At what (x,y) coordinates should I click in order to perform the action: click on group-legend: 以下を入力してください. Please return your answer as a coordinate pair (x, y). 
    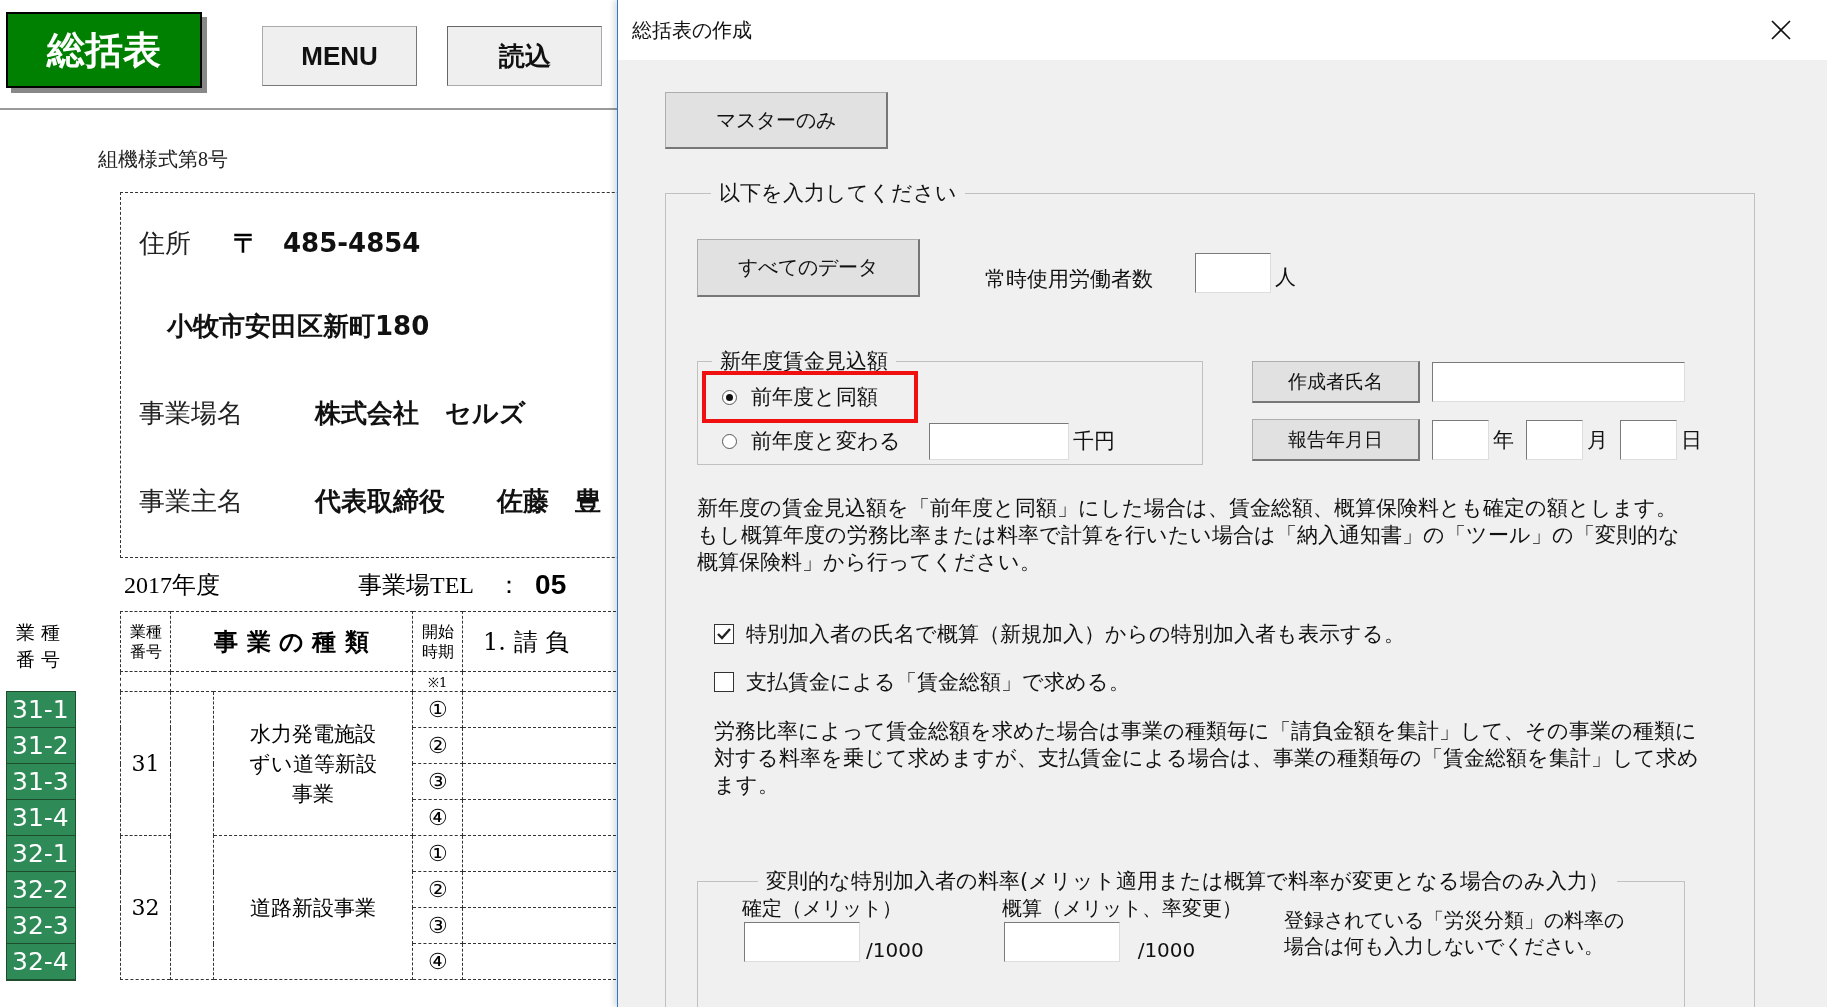
    Looking at the image, I should click on (838, 193).